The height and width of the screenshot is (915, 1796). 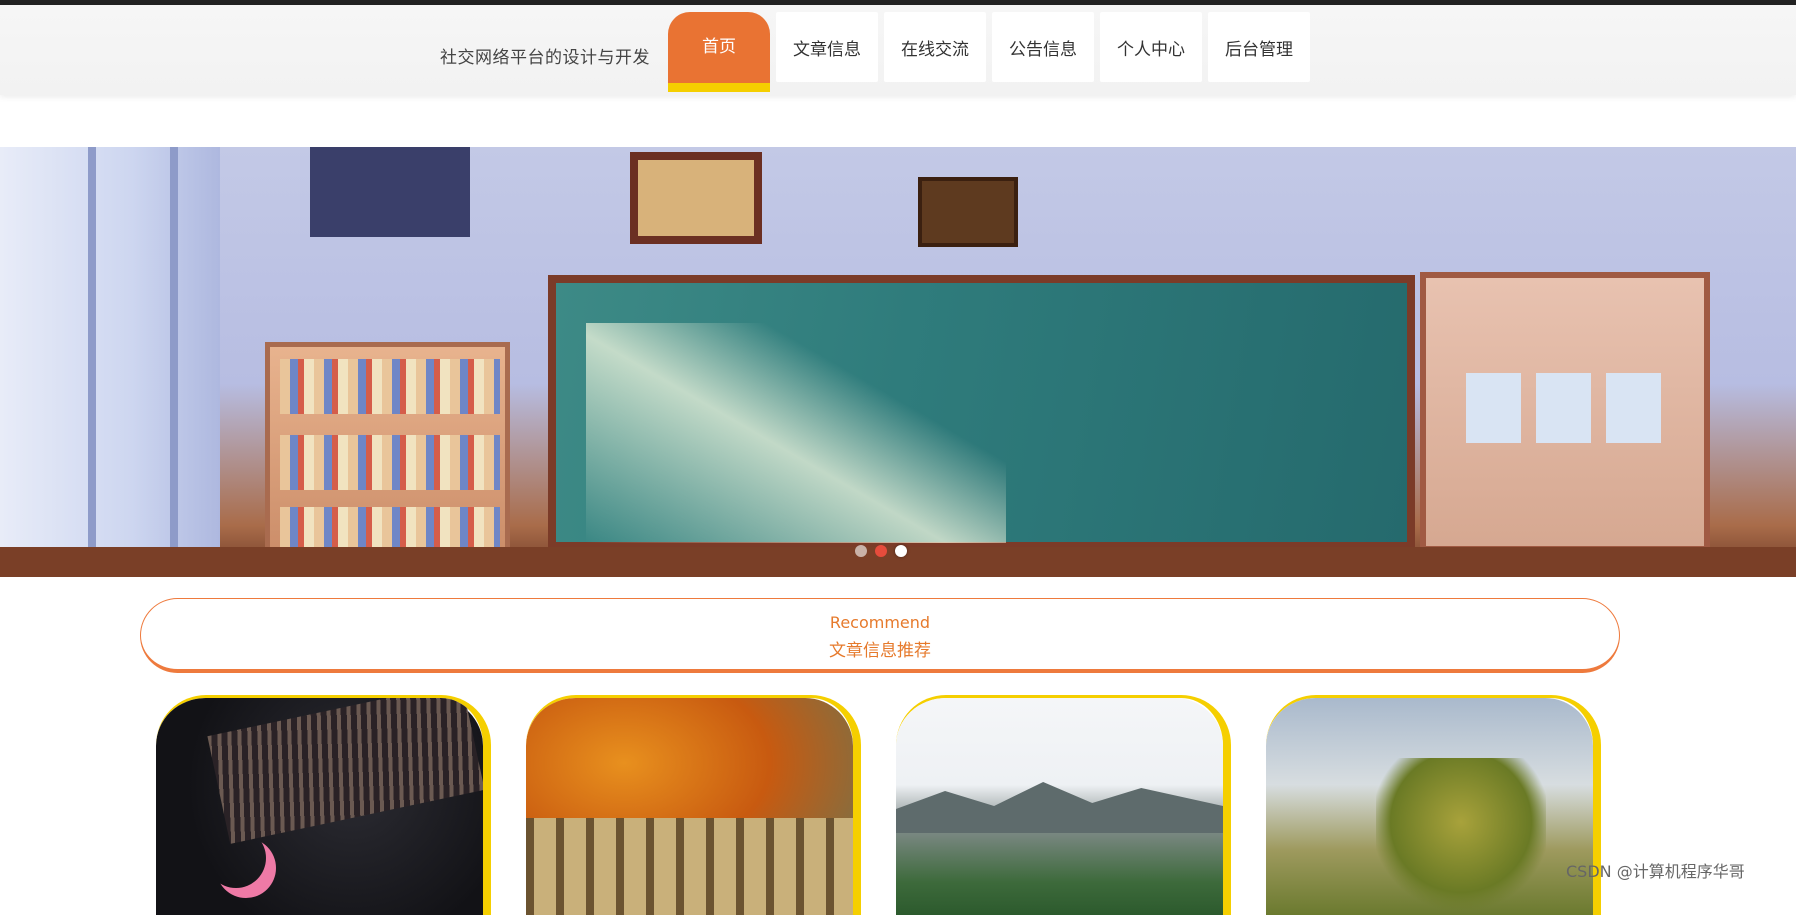 I want to click on nav-item-label: 公告信息, so click(x=1043, y=49).